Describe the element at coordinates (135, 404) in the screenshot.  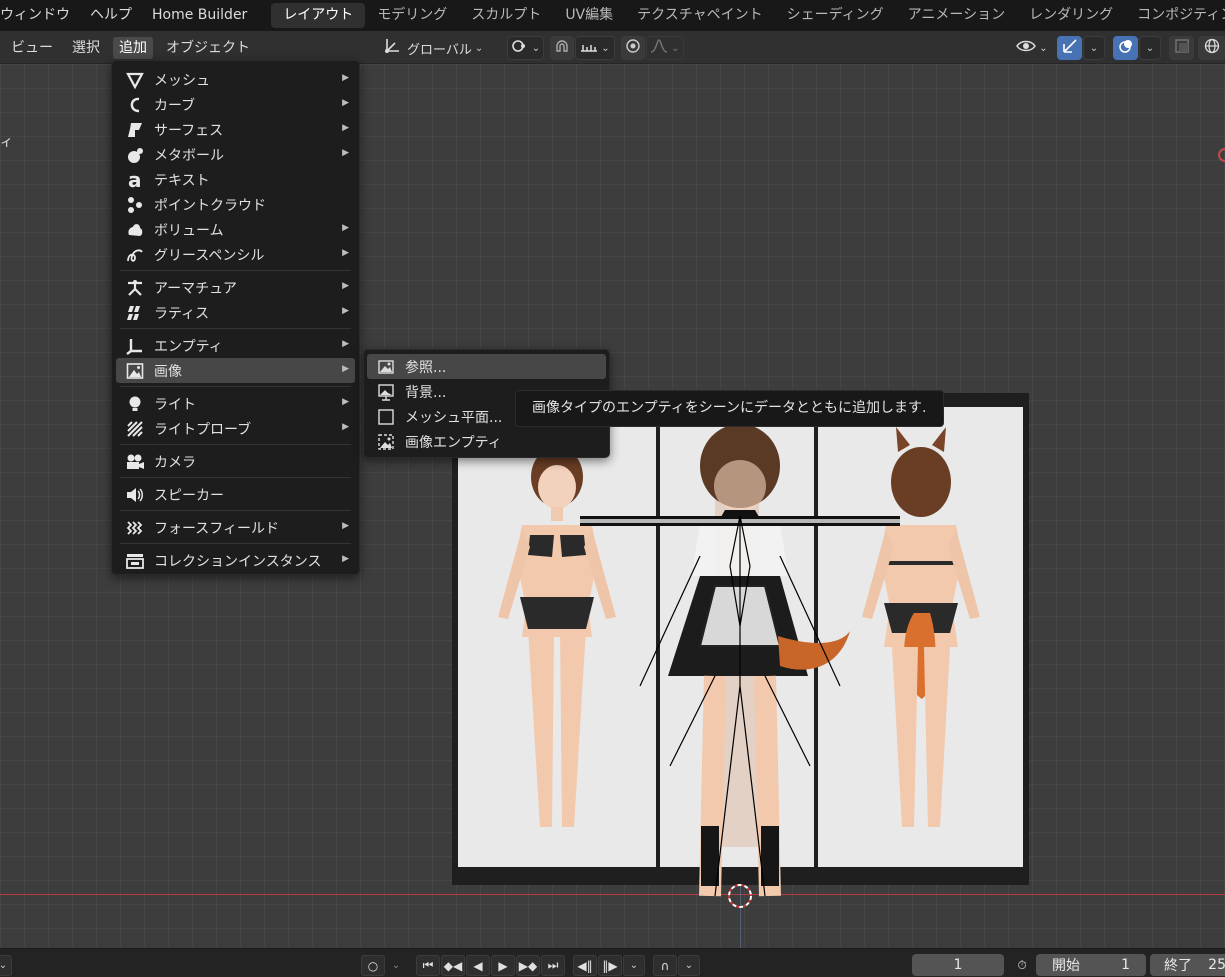
I see `light-icon` at that location.